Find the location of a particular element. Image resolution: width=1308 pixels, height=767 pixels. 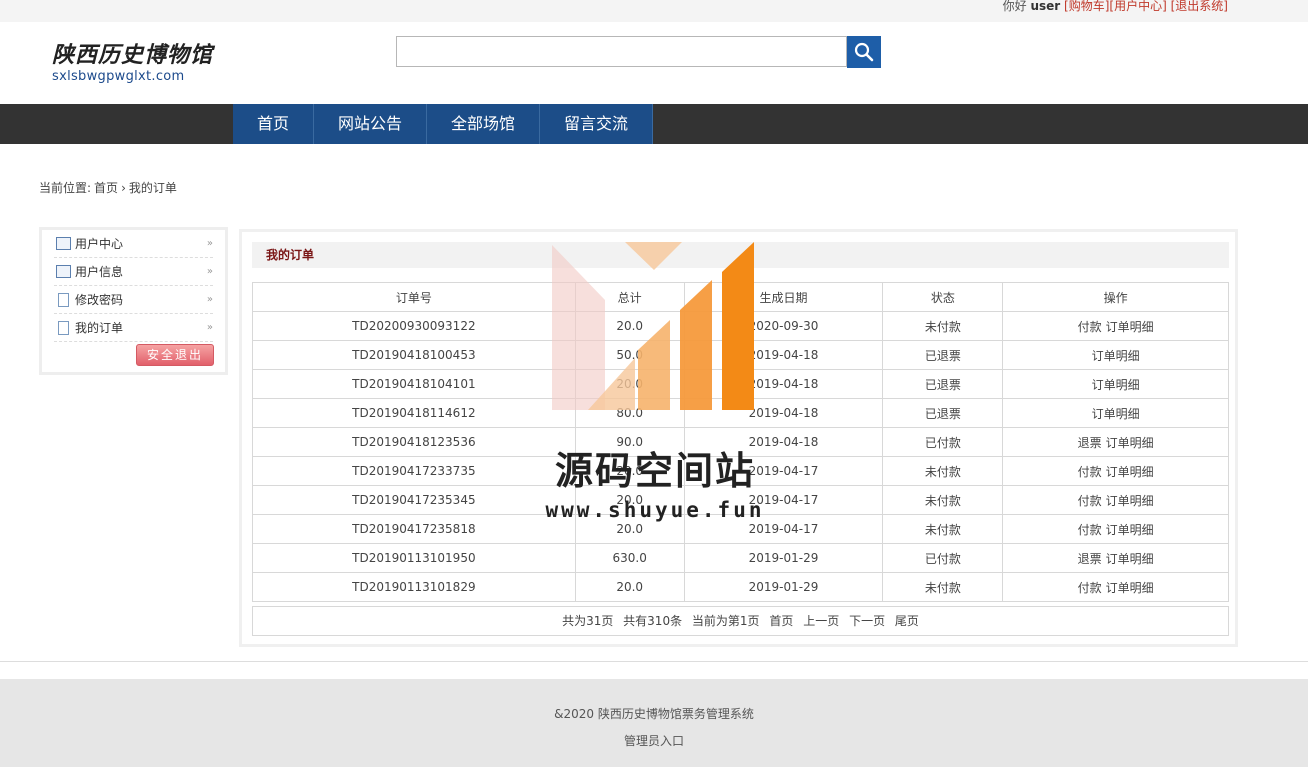

pager-total-items: 共有310条 is located at coordinates (653, 621).